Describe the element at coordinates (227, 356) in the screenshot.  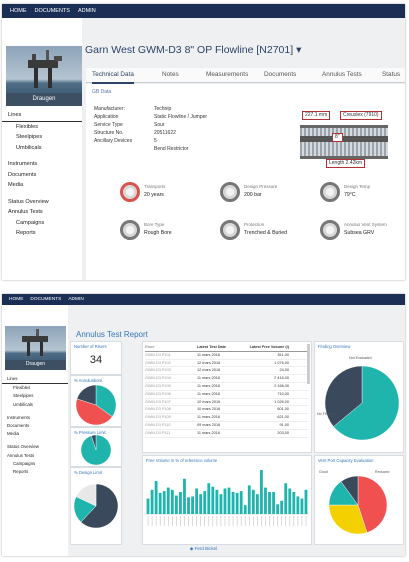
I see `table-row: GWM-D3 P101 11 mars 2016 811,00` at that location.